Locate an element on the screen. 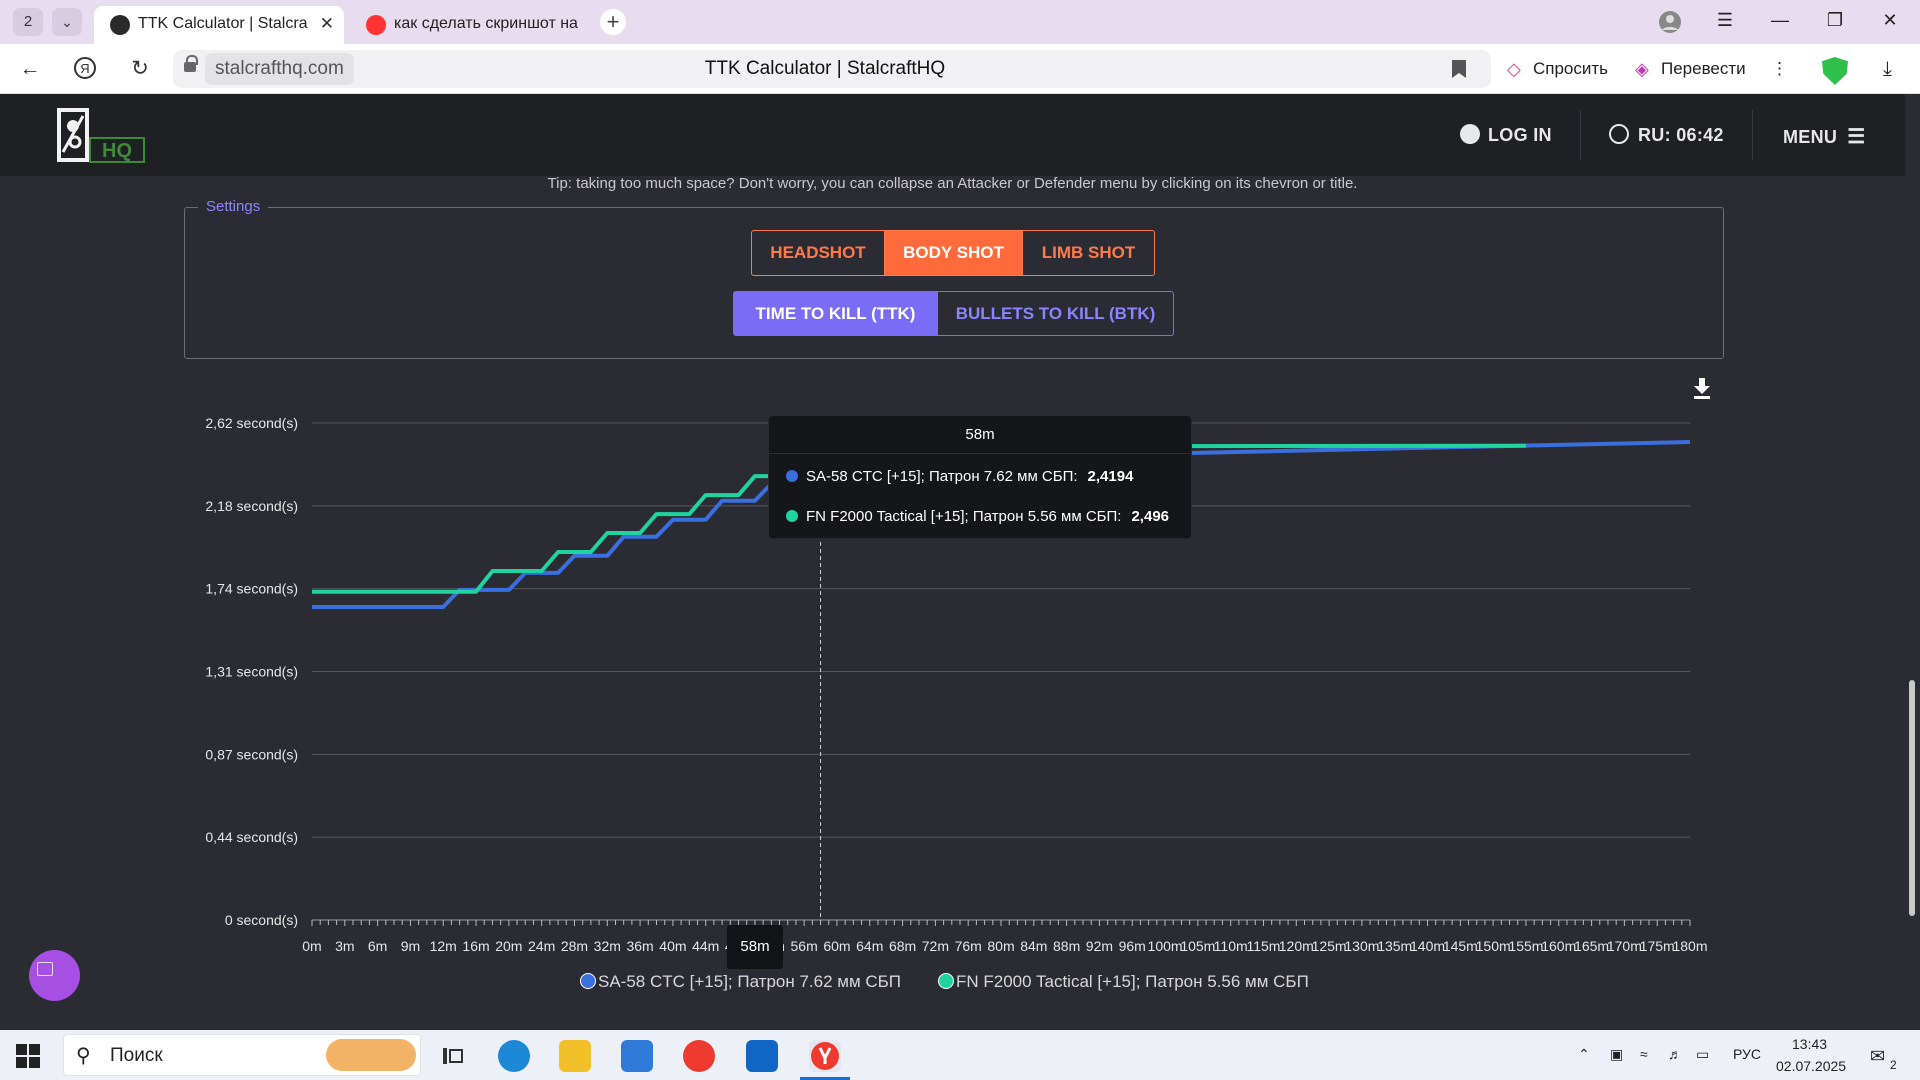  task-view-icon is located at coordinates (452, 1056).